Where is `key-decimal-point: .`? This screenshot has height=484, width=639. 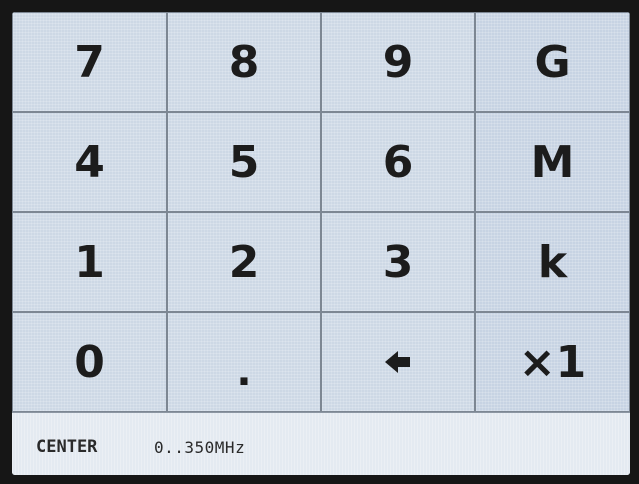 key-decimal-point: . is located at coordinates (244, 362).